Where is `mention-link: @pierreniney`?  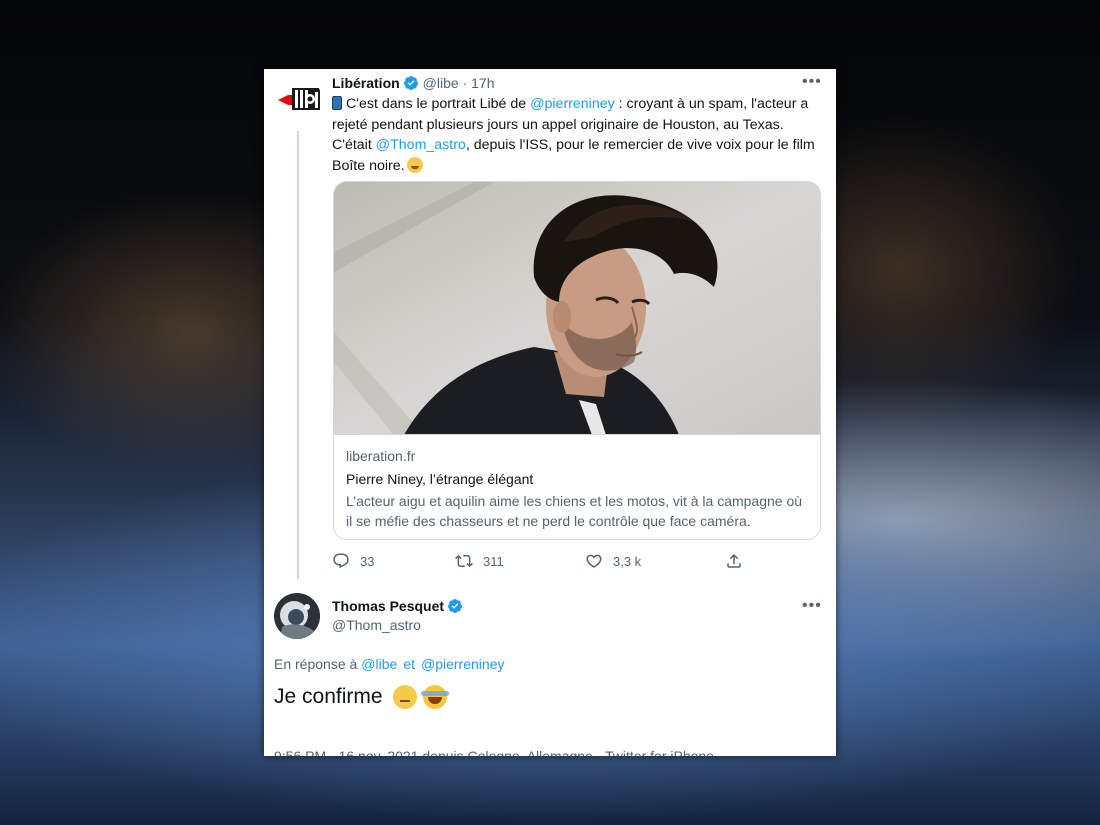 mention-link: @pierreniney is located at coordinates (572, 104).